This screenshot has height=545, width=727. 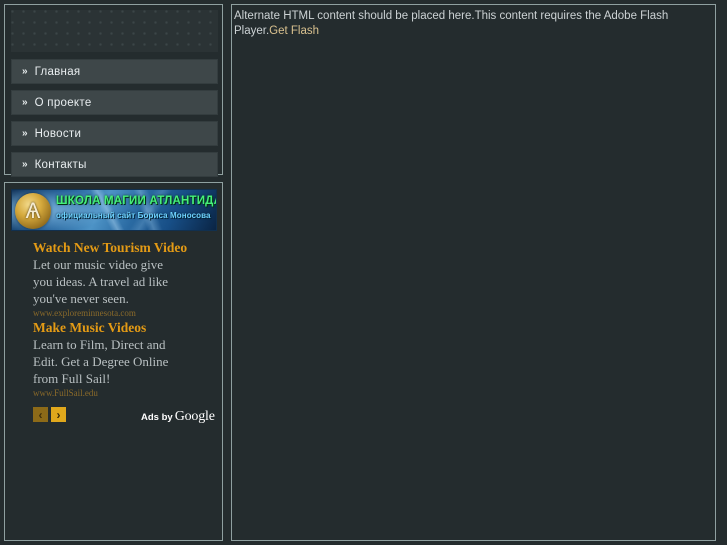 I want to click on ad-display-url: www.FullSail.edu, so click(x=125, y=393).